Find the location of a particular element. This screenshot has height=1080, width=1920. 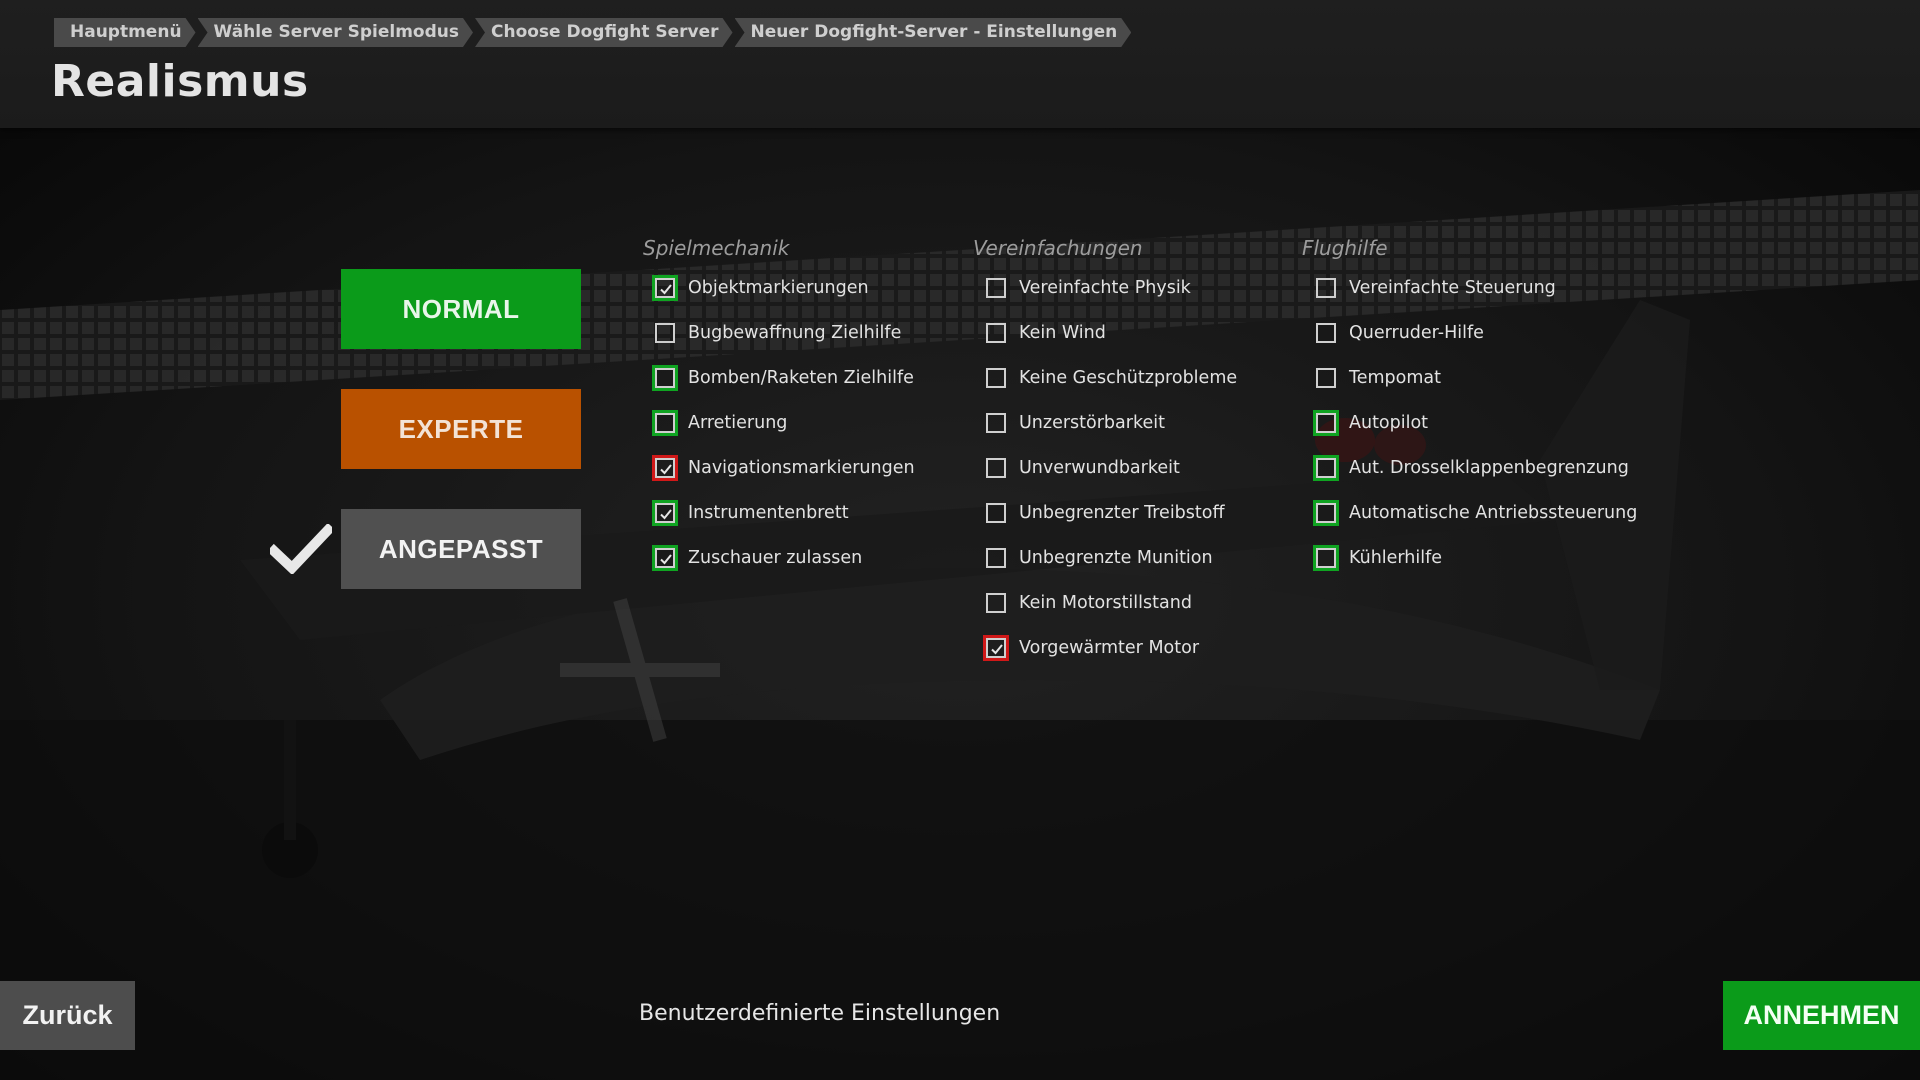

option-label: Autopilot is located at coordinates (1389, 423).